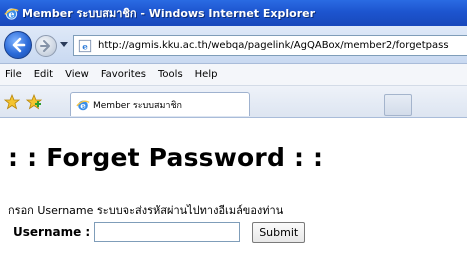  What do you see at coordinates (279, 232) in the screenshot?
I see `submit-button: Submit` at bounding box center [279, 232].